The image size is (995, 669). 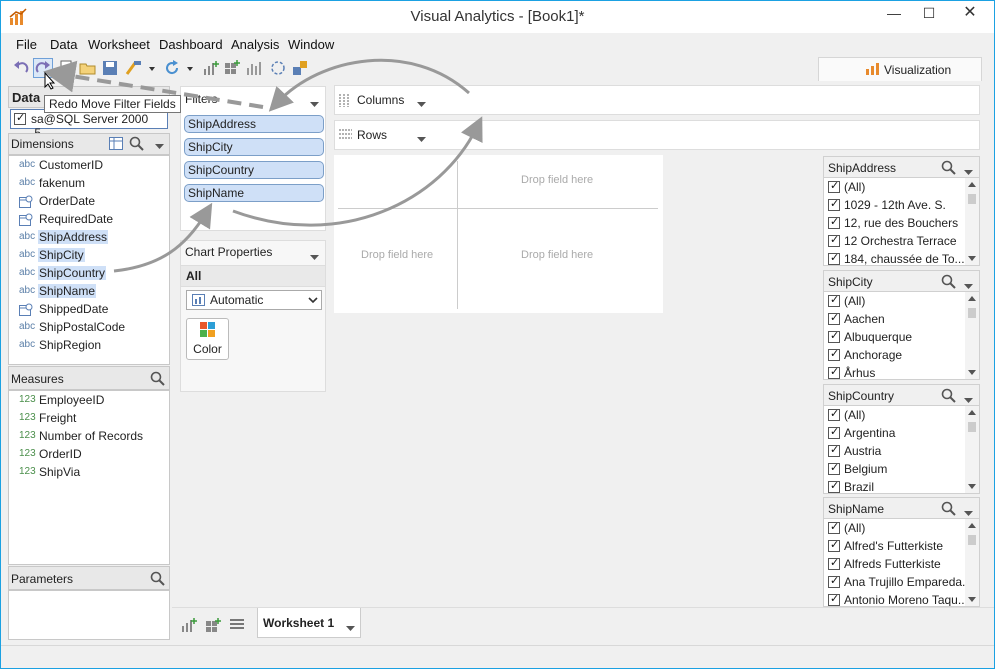 What do you see at coordinates (870, 338) in the screenshot?
I see `quick-filter-item: Albuquerque` at bounding box center [870, 338].